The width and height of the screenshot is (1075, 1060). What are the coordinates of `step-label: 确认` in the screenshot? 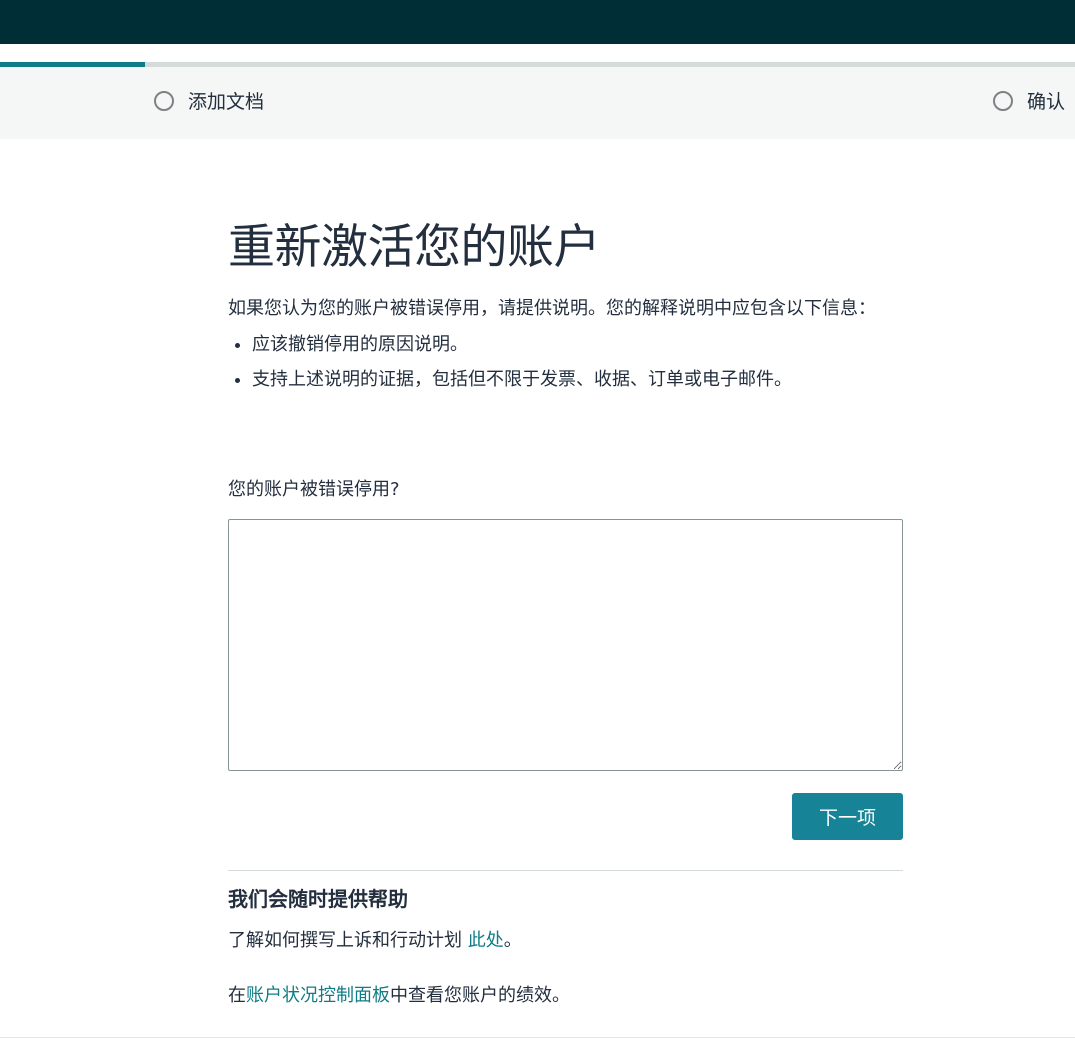 It's located at (1046, 102).